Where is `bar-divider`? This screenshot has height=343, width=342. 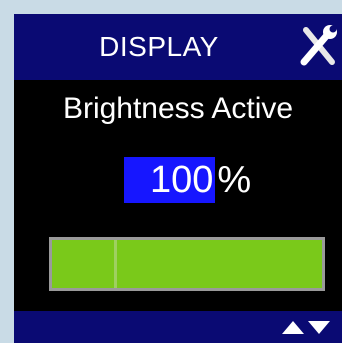 bar-divider is located at coordinates (115, 264).